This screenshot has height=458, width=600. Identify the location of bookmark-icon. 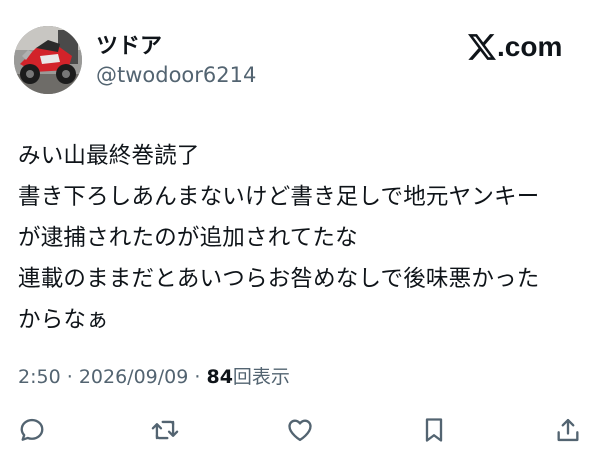
(434, 430).